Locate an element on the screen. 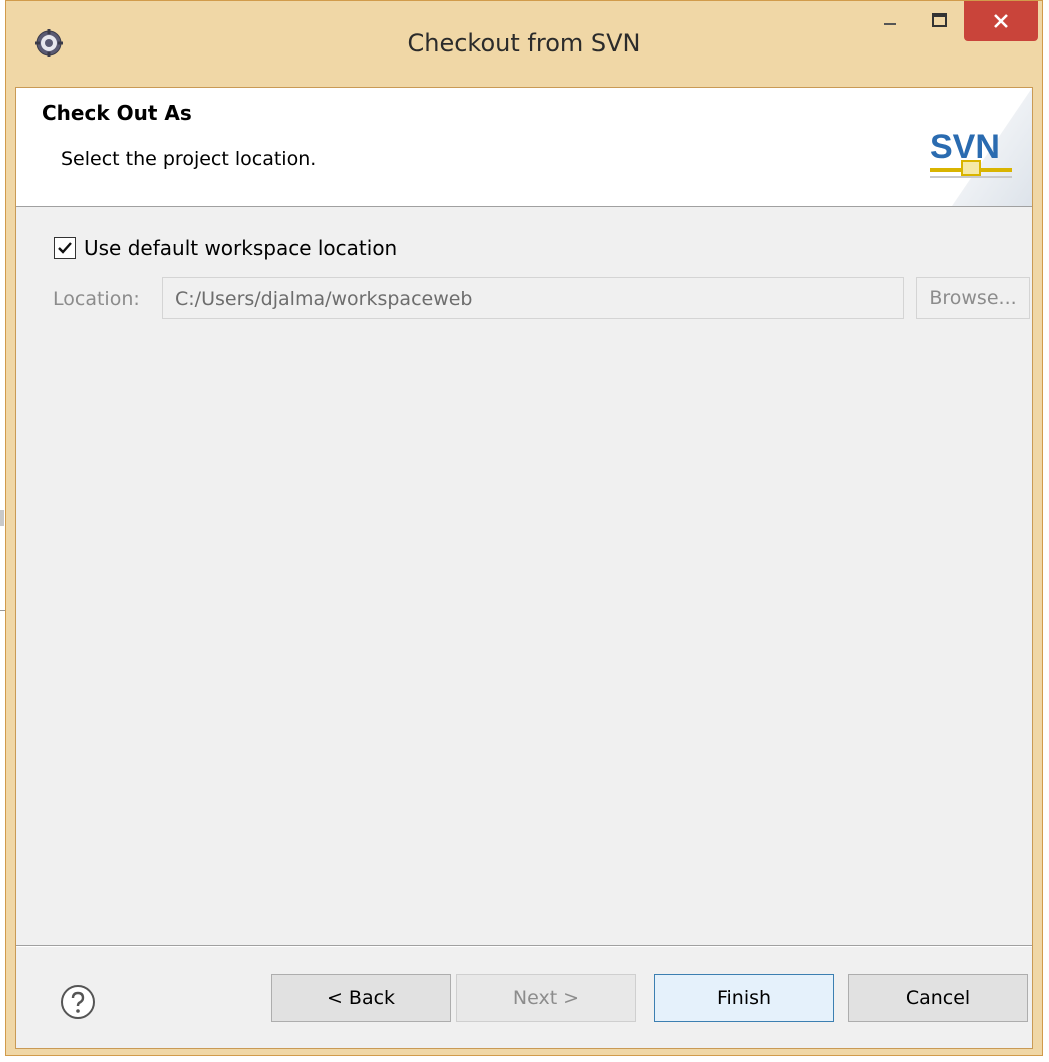  next-button: Next > is located at coordinates (546, 998).